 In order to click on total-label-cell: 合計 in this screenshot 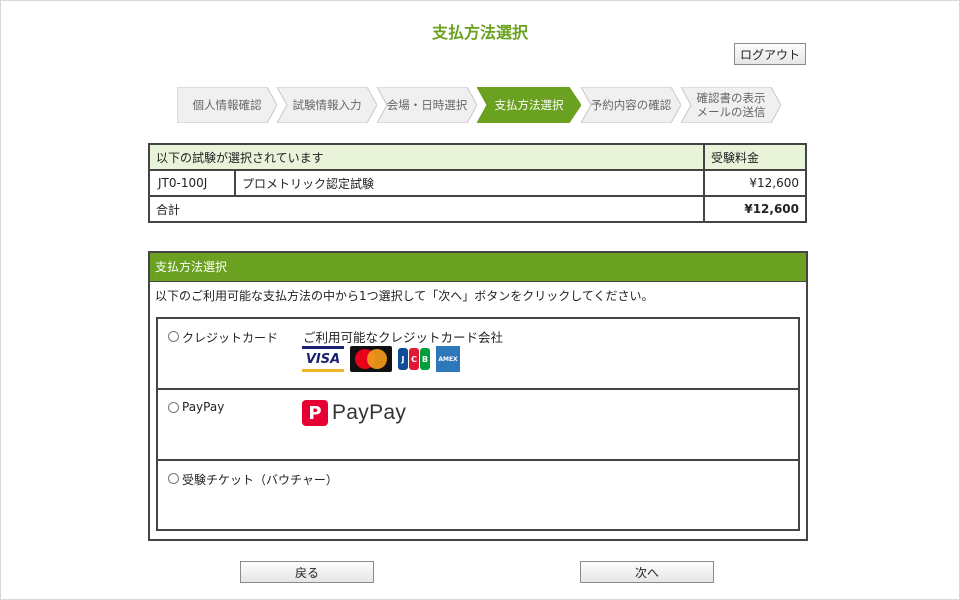, I will do `click(426, 209)`.